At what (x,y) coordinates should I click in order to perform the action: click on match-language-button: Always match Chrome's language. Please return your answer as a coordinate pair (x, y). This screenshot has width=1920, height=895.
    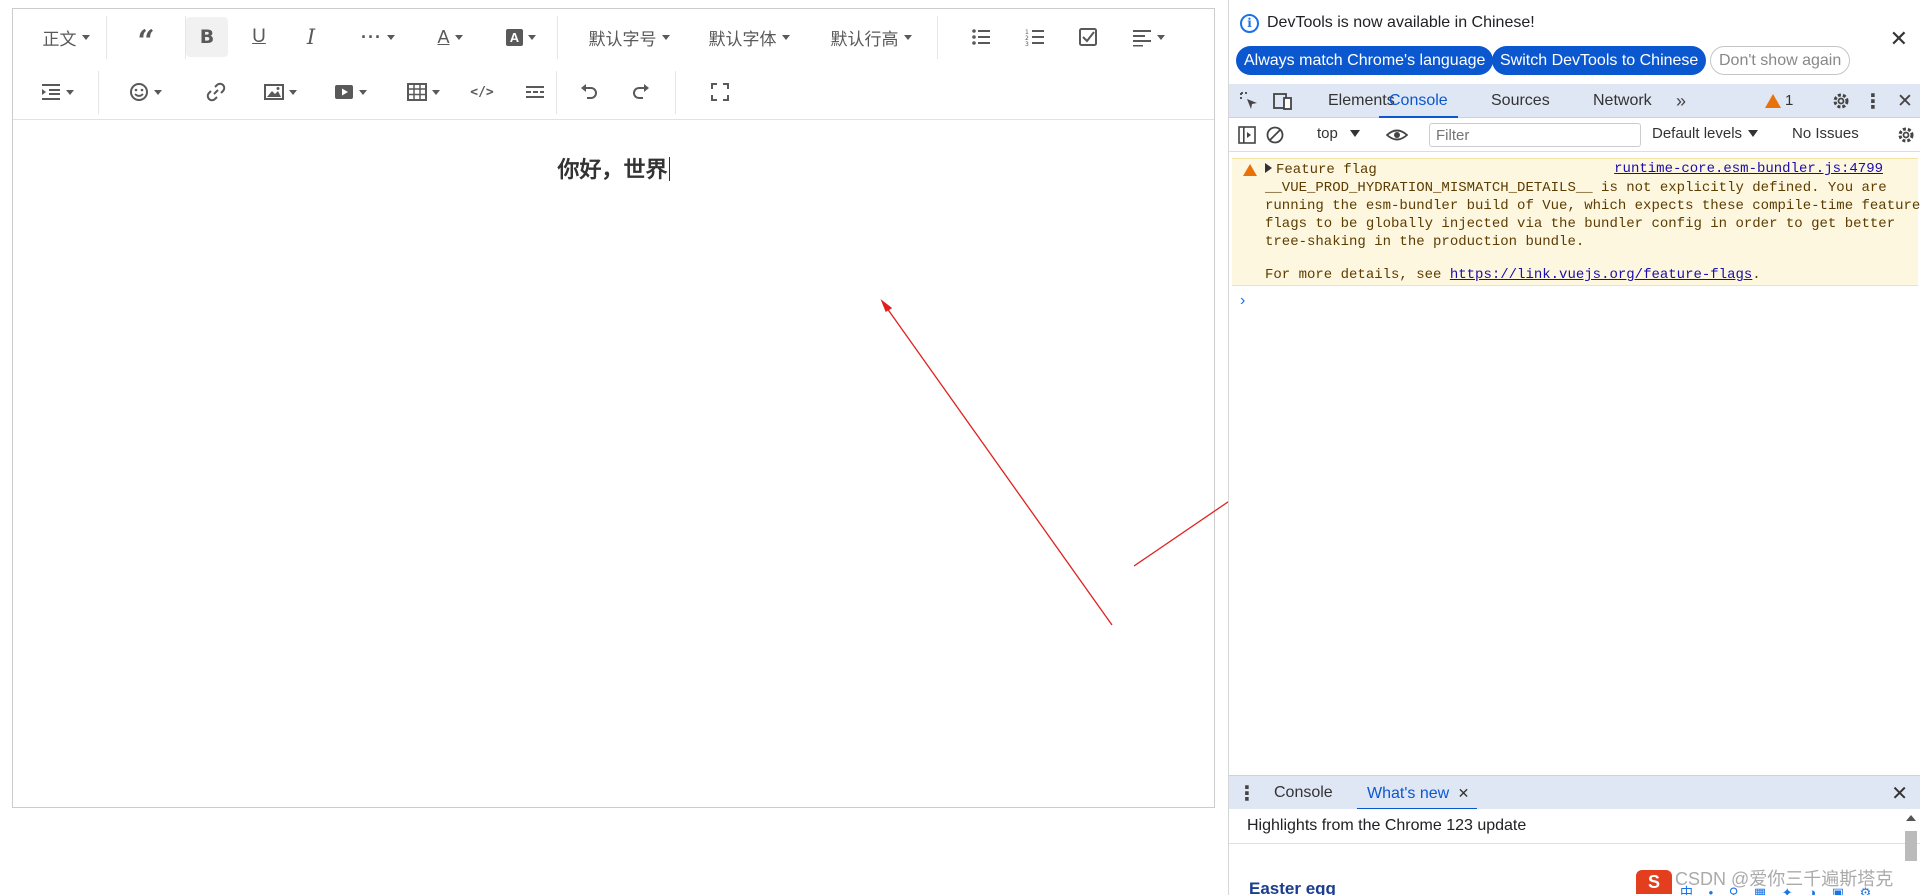
    Looking at the image, I should click on (1365, 60).